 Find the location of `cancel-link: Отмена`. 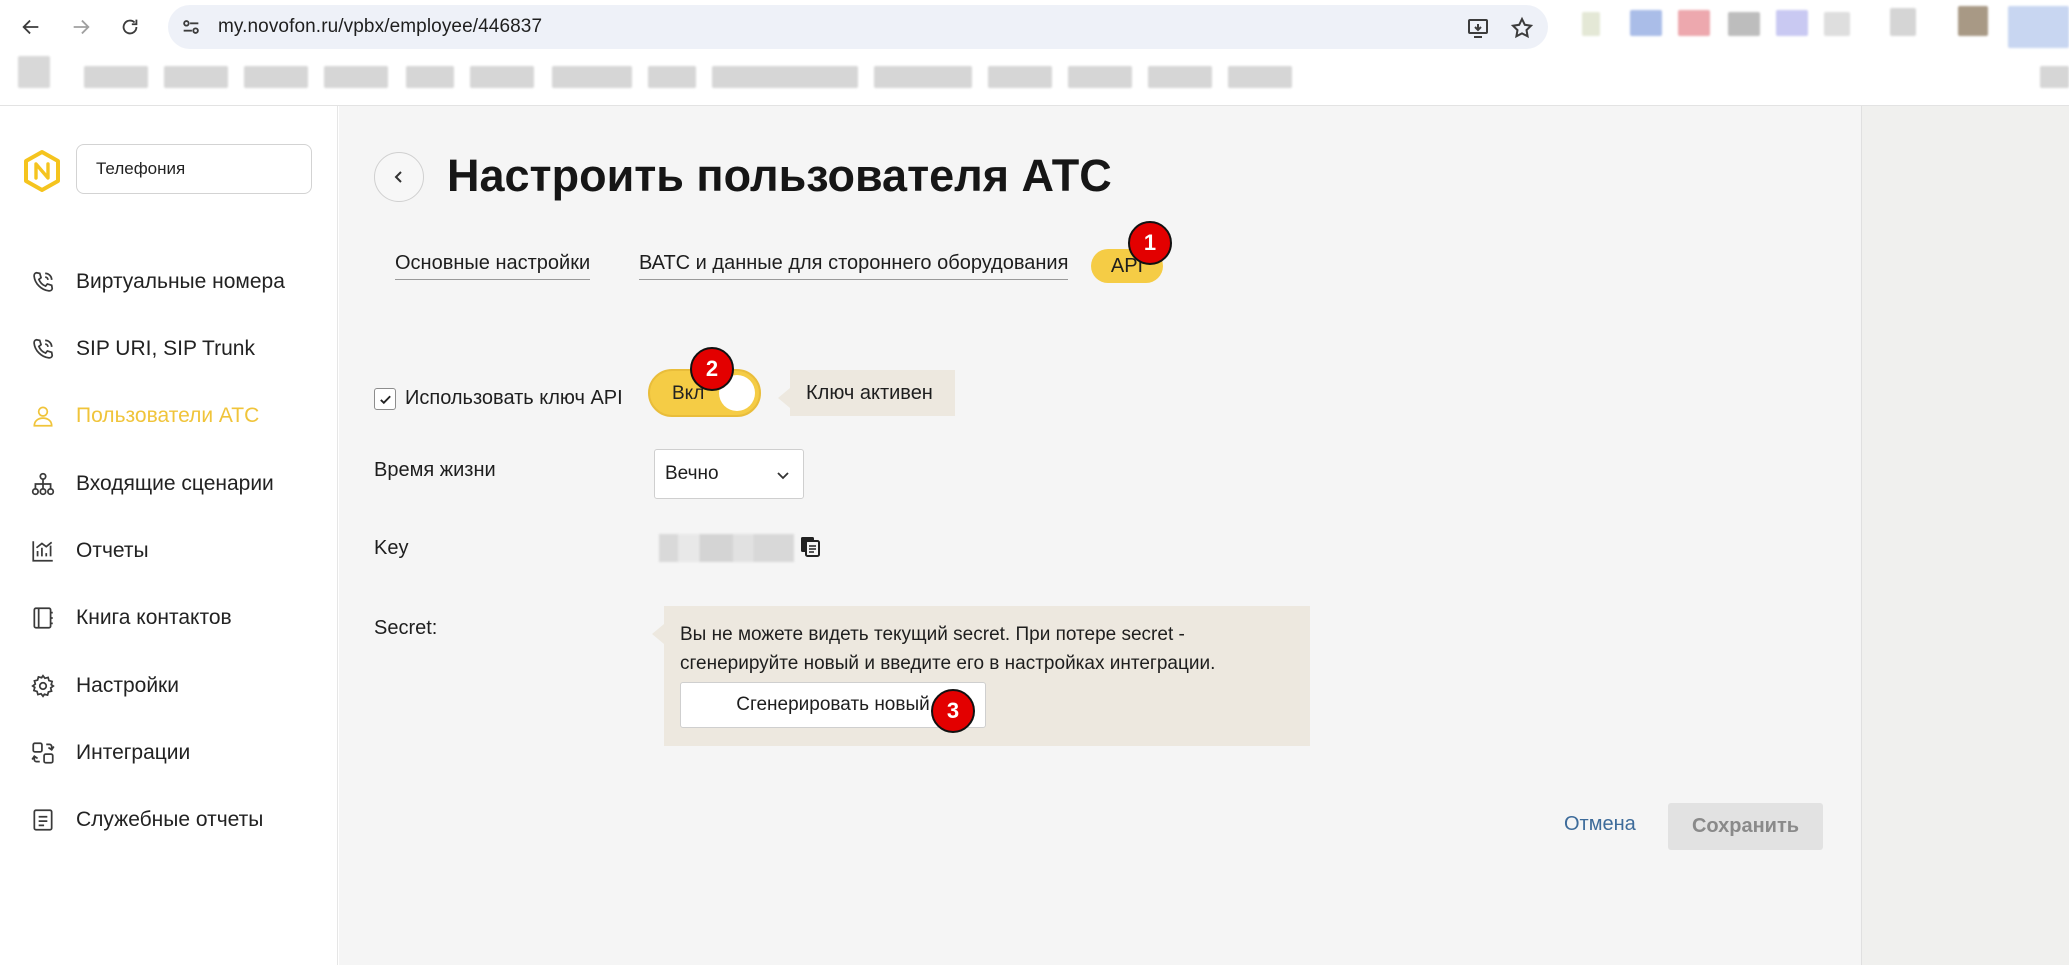

cancel-link: Отмена is located at coordinates (1600, 824).